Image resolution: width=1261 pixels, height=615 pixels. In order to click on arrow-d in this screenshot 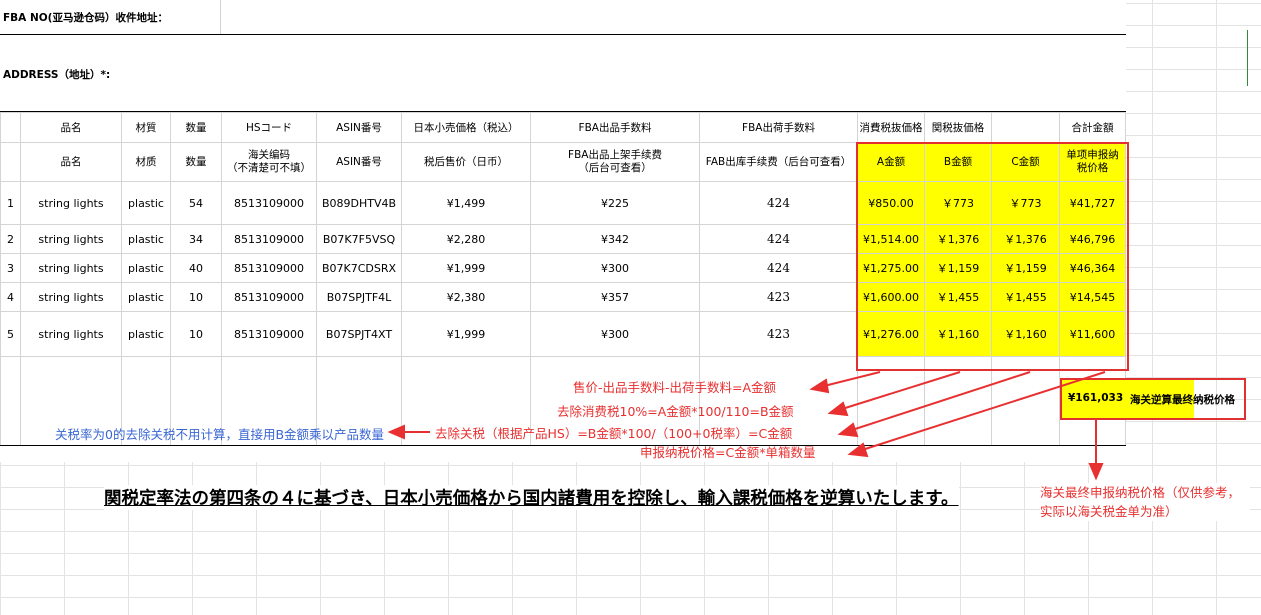, I will do `click(983, 411)`.